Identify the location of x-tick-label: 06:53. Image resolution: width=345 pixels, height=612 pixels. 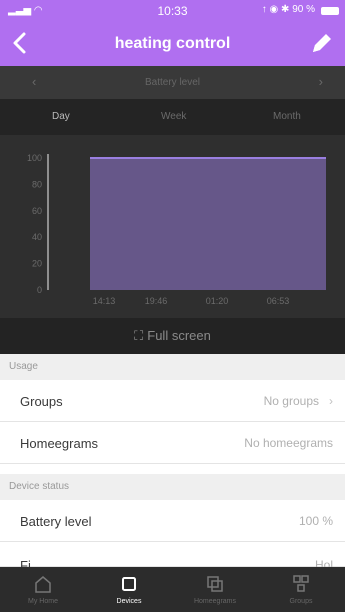
(278, 301).